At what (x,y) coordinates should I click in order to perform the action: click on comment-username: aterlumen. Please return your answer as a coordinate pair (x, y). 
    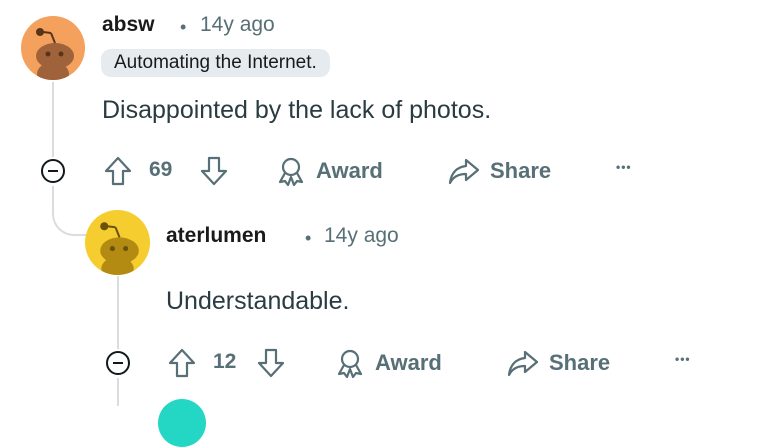
    Looking at the image, I should click on (216, 236).